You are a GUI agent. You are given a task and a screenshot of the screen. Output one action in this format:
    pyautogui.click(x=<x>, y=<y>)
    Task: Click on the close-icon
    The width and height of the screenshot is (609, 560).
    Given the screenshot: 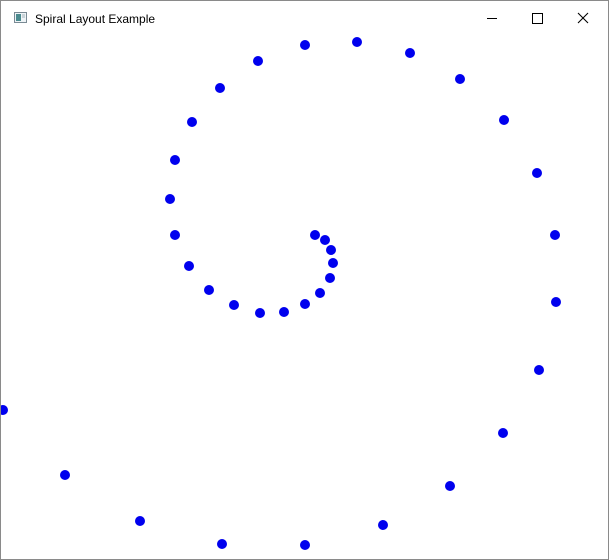 What is the action you would take?
    pyautogui.click(x=583, y=18)
    